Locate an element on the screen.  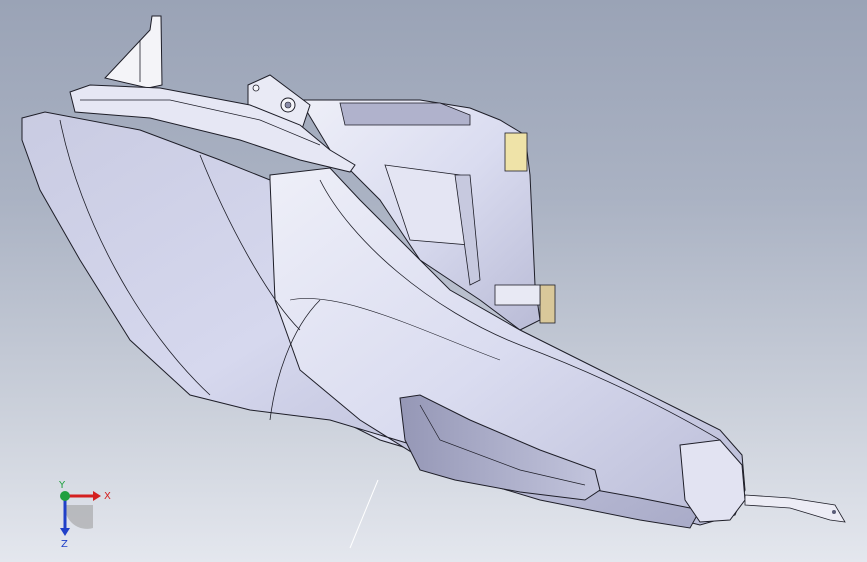
coordinate-triad: X Y Z is located at coordinates (84, 515).